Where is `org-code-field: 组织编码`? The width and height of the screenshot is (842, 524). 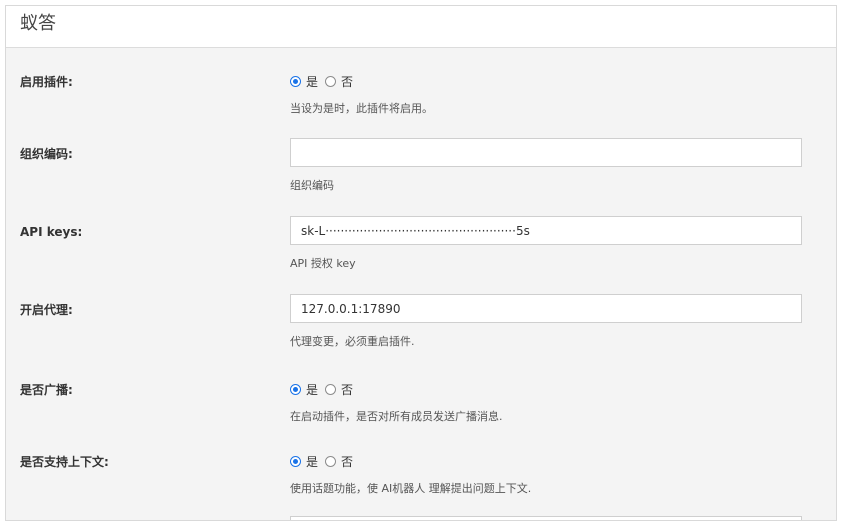
org-code-field: 组织编码 is located at coordinates (546, 165).